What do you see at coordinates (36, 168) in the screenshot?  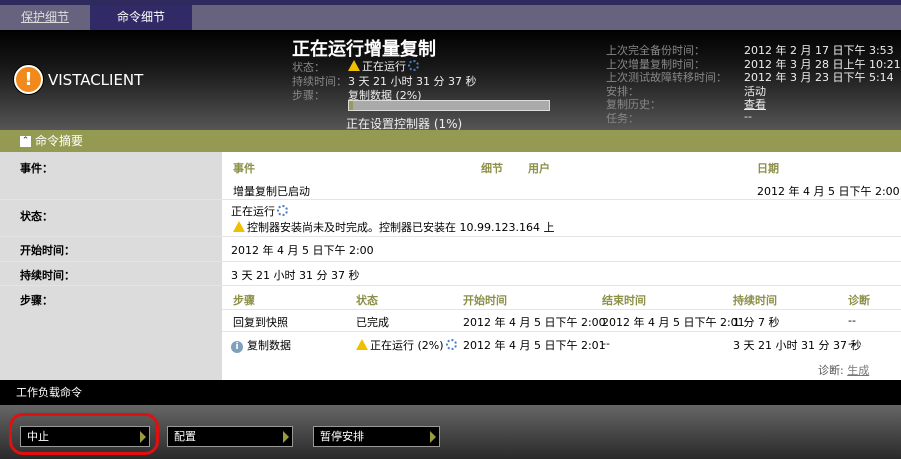 I see `events-label: 事件：` at bounding box center [36, 168].